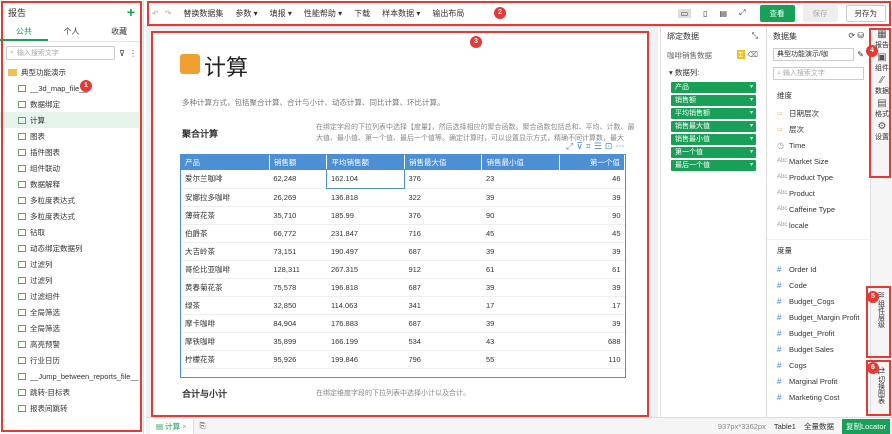 The width and height of the screenshot is (892, 434). What do you see at coordinates (403, 215) in the screenshot?
I see `table-row: 薄荷花茶 35,710 185.99 376 90 90` at bounding box center [403, 215].